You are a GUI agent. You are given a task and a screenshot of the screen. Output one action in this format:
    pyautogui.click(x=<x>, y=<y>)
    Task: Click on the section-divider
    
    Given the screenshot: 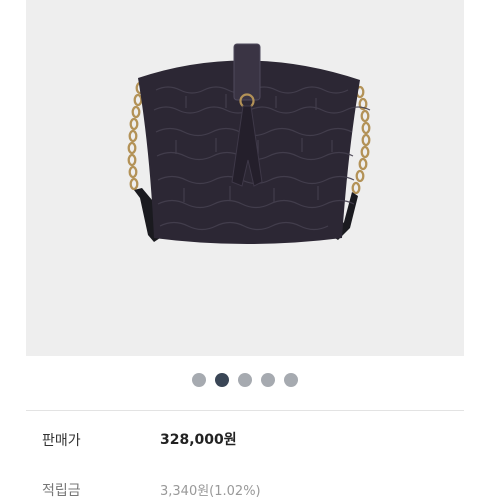 What is the action you would take?
    pyautogui.click(x=245, y=410)
    